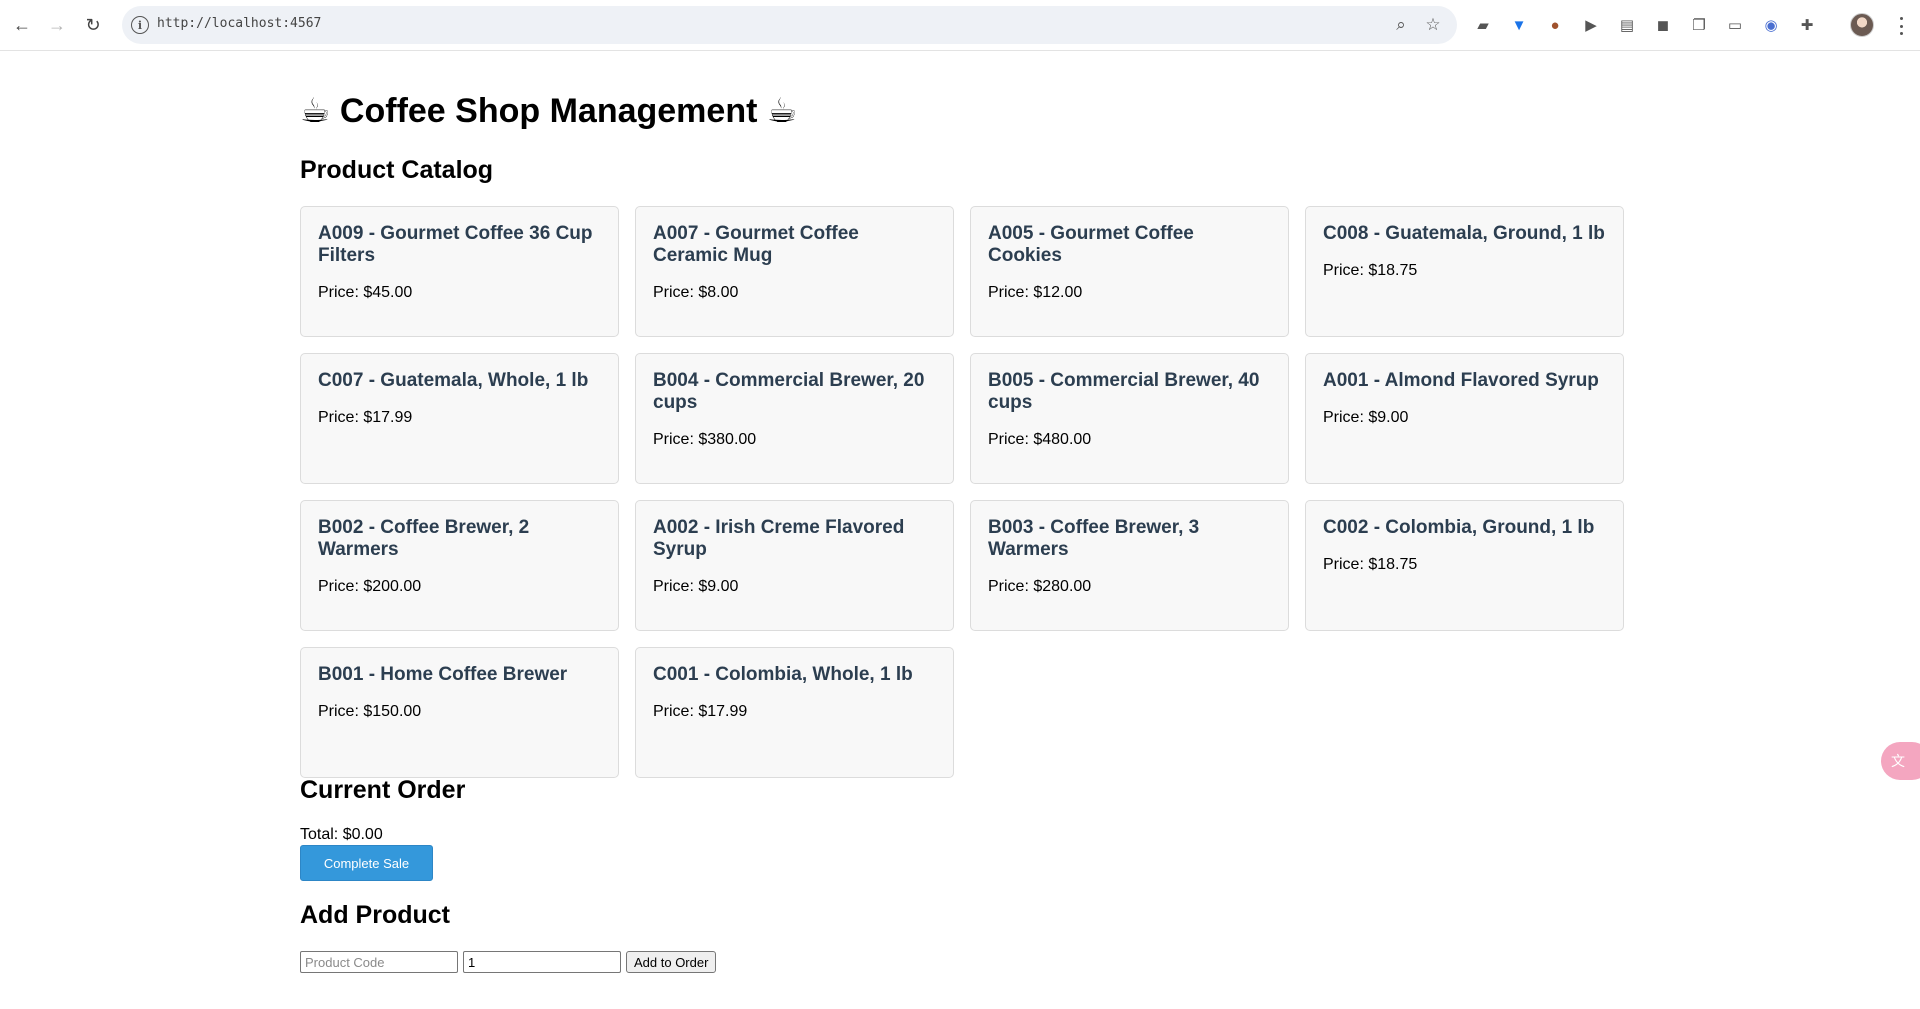  I want to click on product-price: Price: $480.00, so click(1040, 439).